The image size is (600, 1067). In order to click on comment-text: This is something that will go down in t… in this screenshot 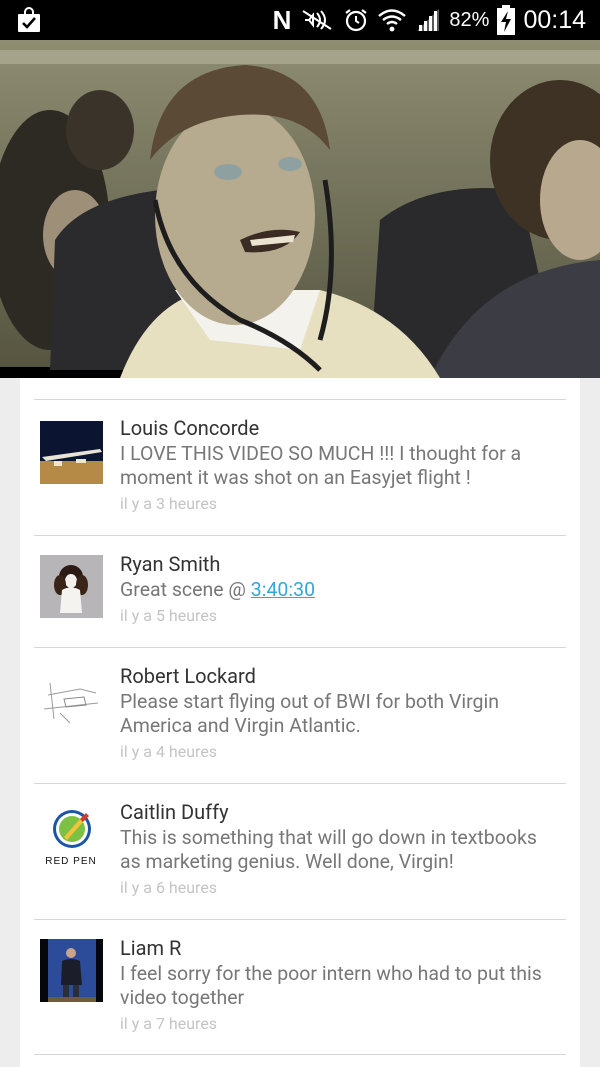, I will do `click(328, 849)`.